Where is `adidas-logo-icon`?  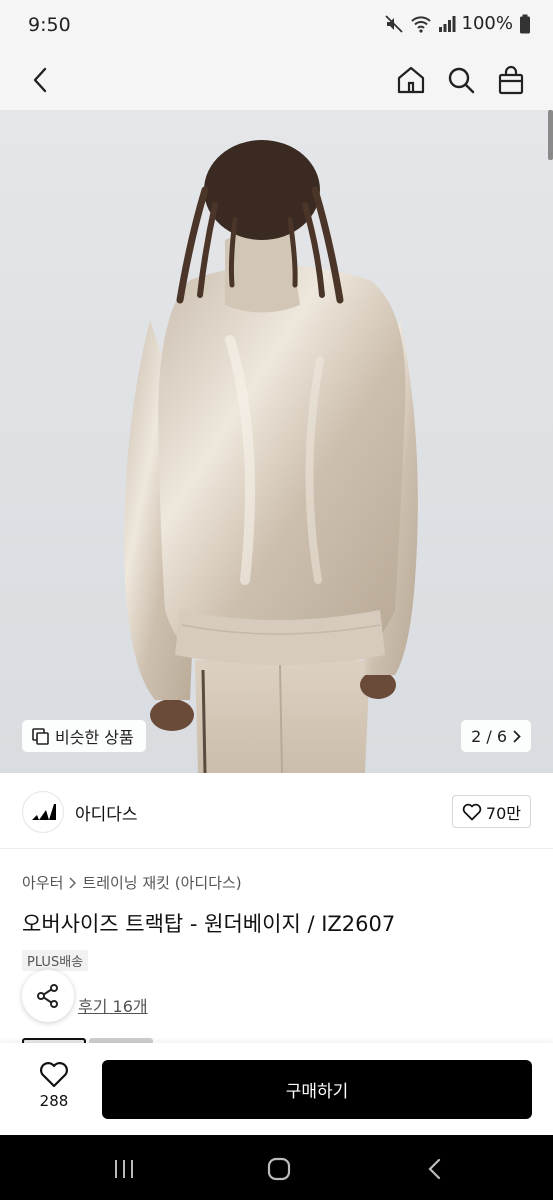
adidas-logo-icon is located at coordinates (44, 812).